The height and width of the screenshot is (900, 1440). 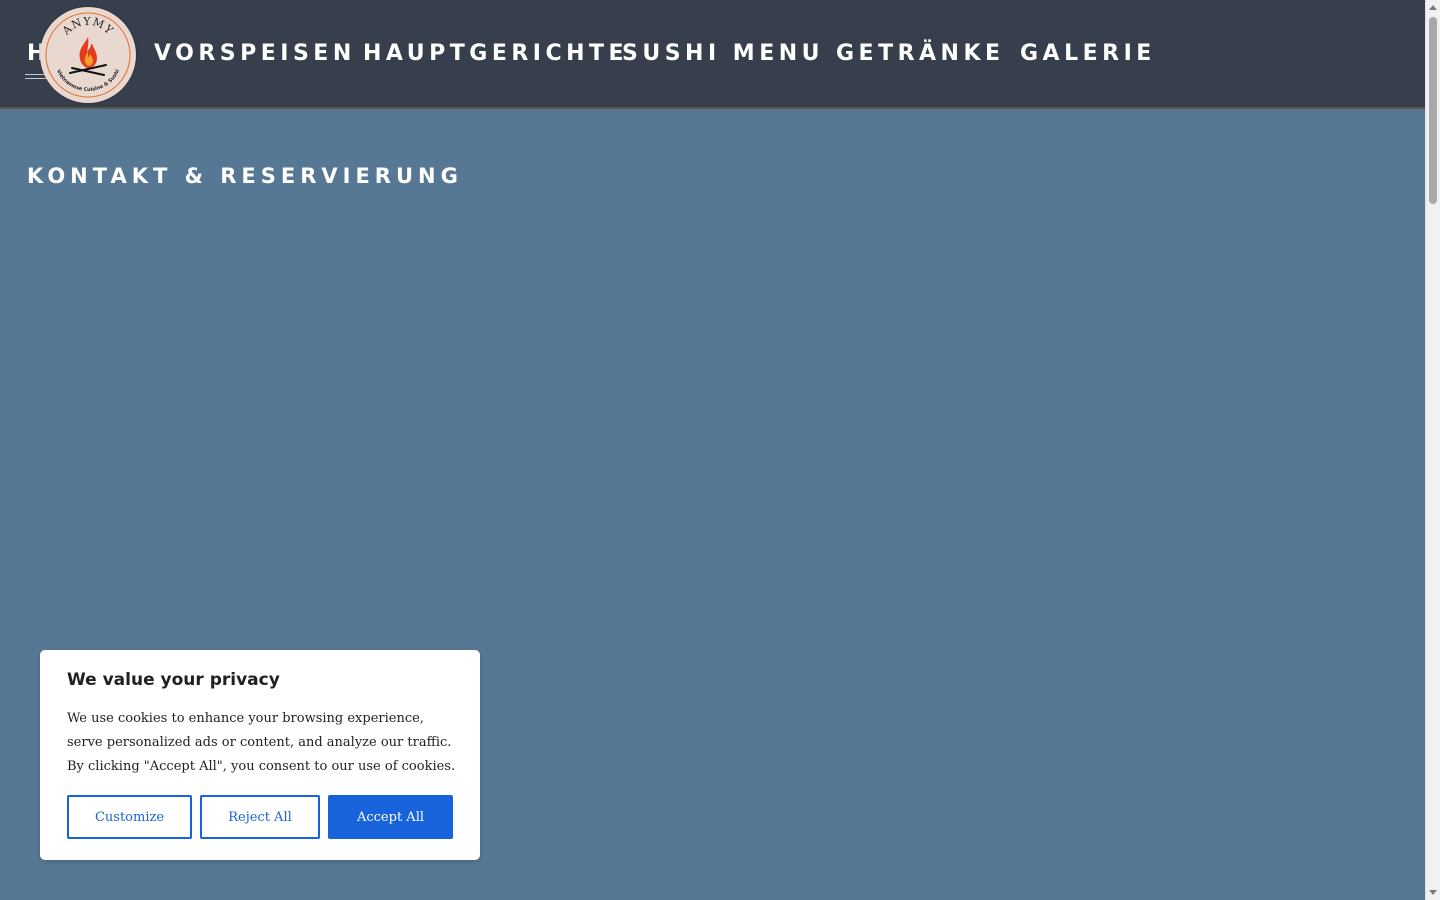 What do you see at coordinates (920, 54) in the screenshot?
I see `nav-item-getraenke: GETRÄNKE` at bounding box center [920, 54].